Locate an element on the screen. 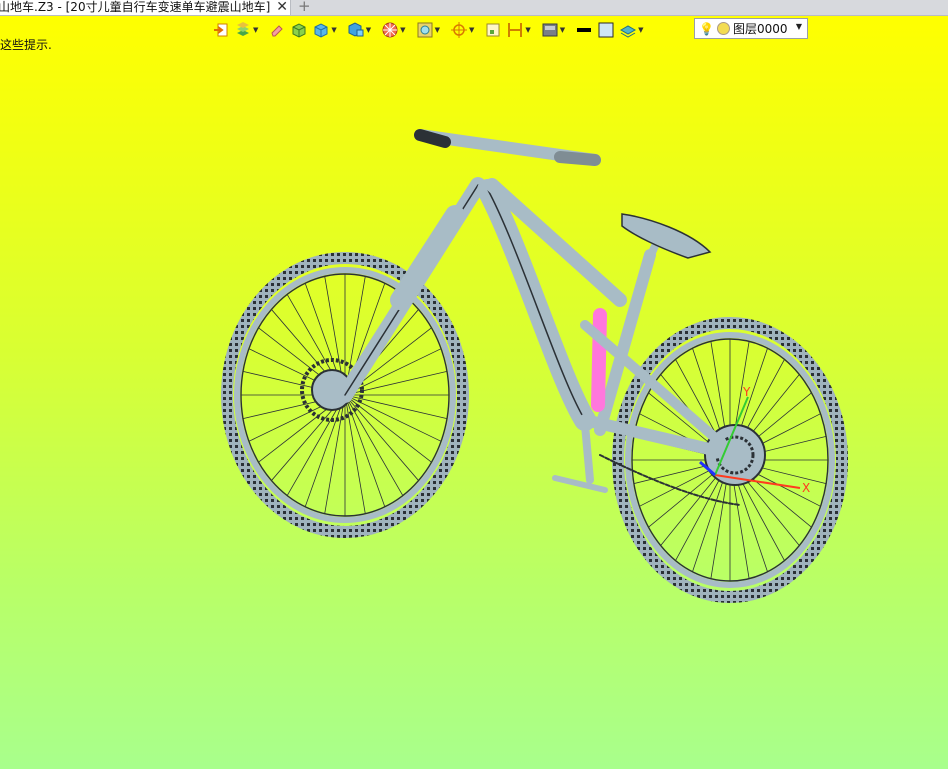  rear-wheel is located at coordinates (730, 460).